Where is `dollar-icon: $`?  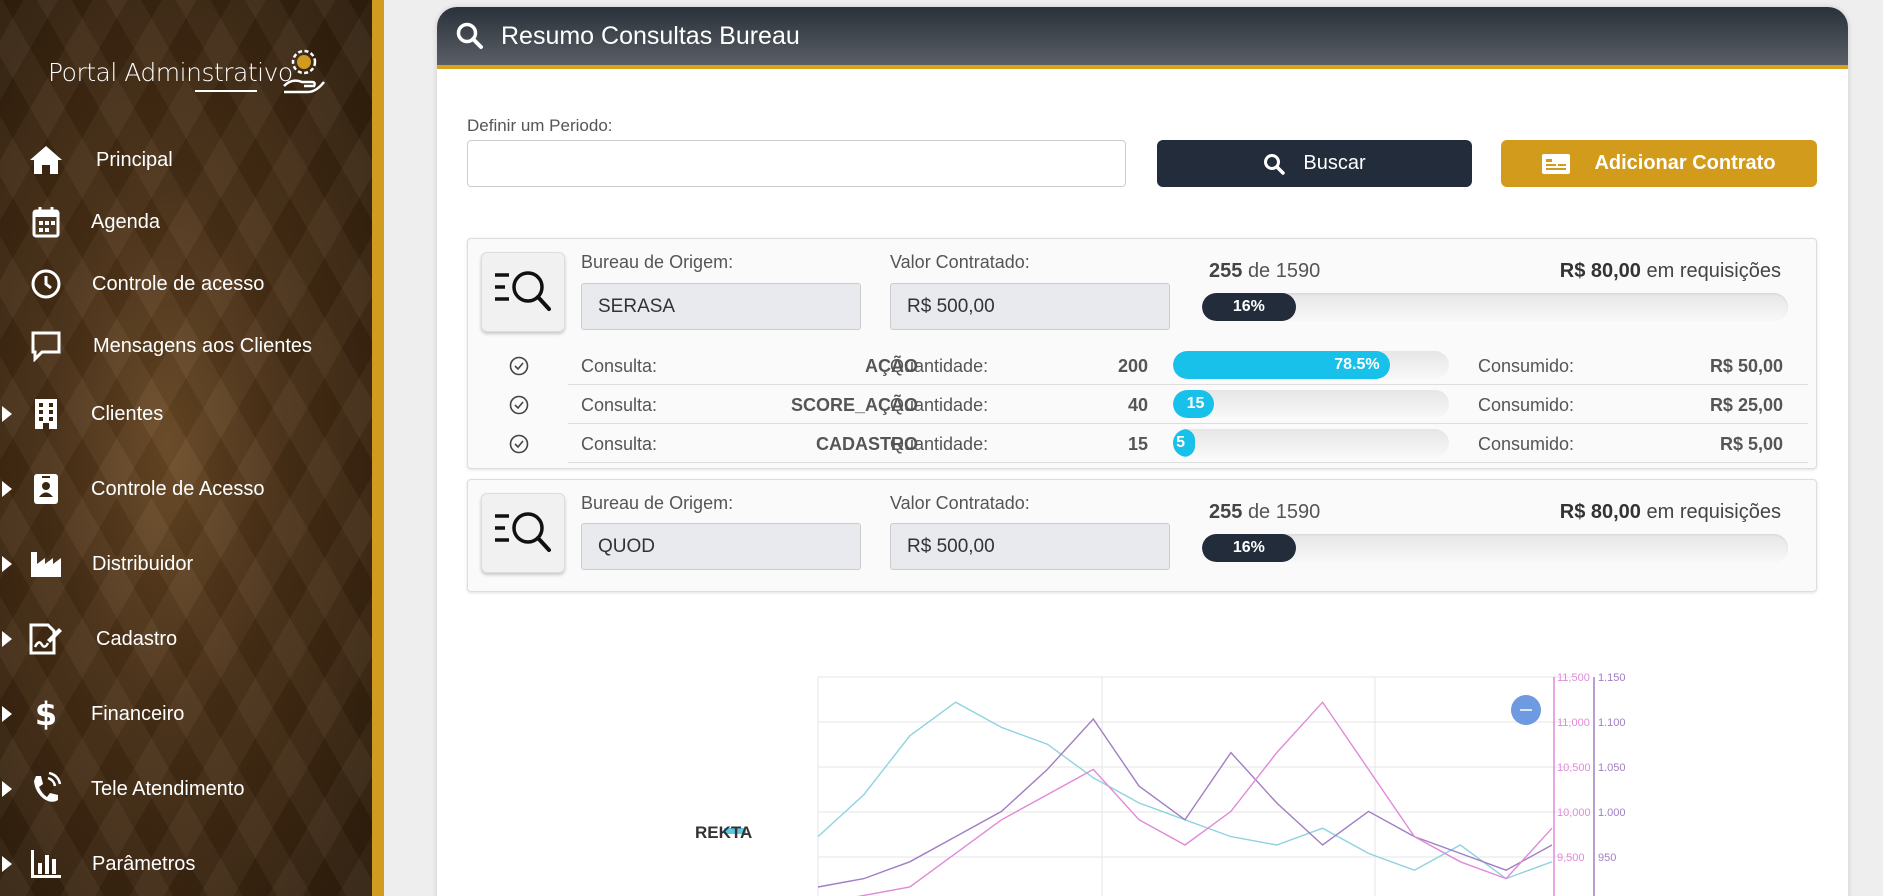 dollar-icon: $ is located at coordinates (46, 714).